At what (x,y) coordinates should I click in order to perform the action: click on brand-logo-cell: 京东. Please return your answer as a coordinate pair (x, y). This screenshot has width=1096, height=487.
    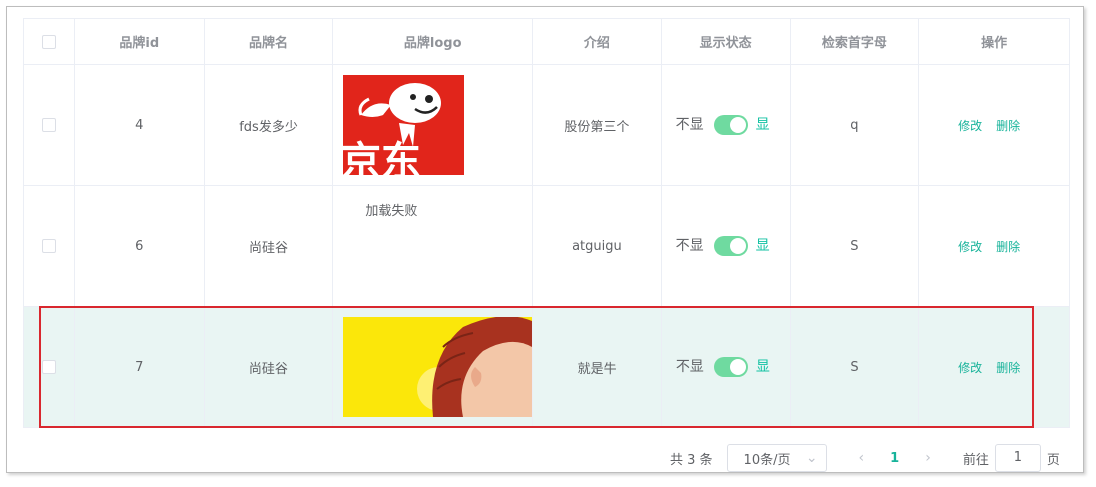
    Looking at the image, I should click on (433, 125).